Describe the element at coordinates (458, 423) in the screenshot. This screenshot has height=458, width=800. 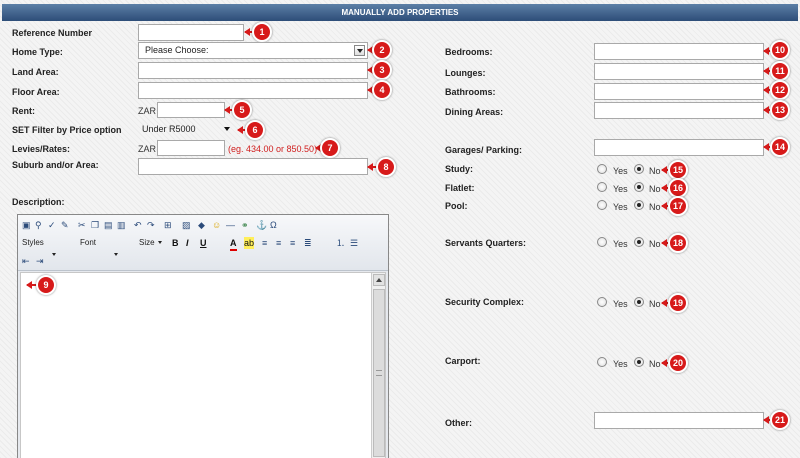
I see `other-label: Other:` at that location.